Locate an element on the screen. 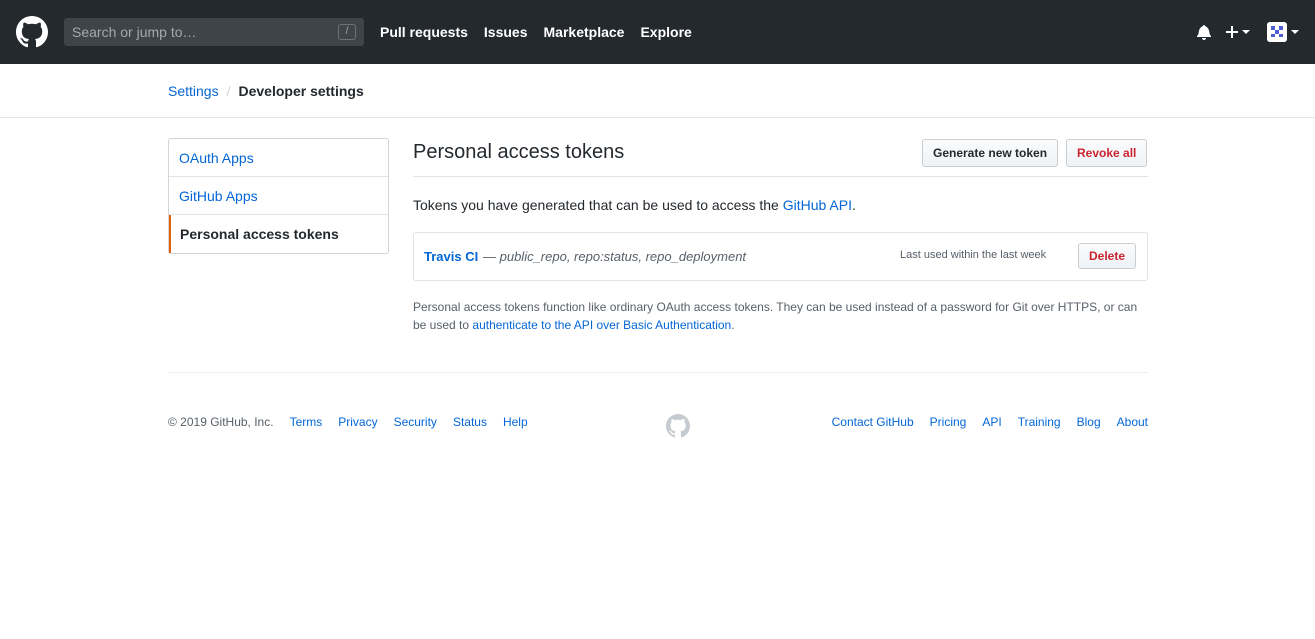  generate-new-token-button: Generate new token is located at coordinates (990, 153).